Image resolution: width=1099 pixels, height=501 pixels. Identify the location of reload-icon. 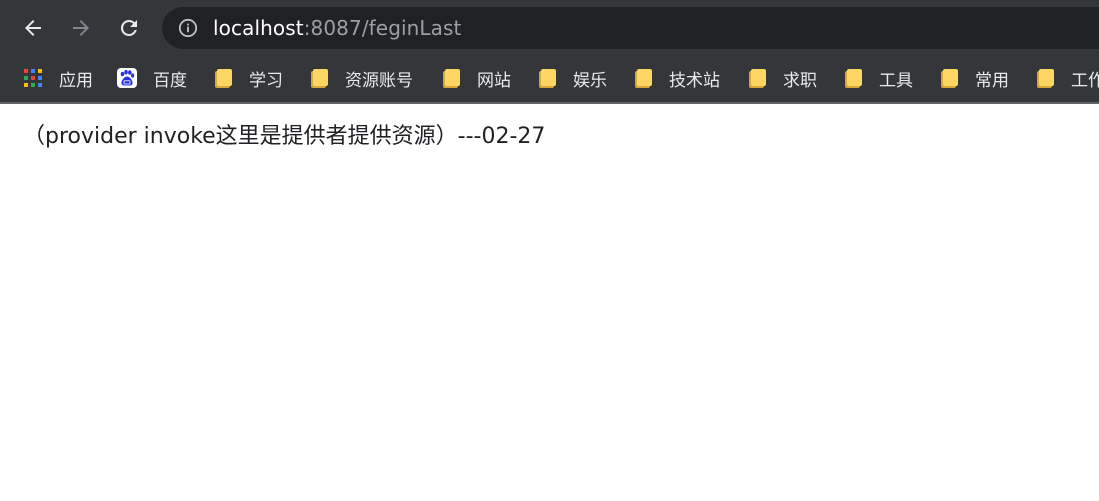
(128, 27).